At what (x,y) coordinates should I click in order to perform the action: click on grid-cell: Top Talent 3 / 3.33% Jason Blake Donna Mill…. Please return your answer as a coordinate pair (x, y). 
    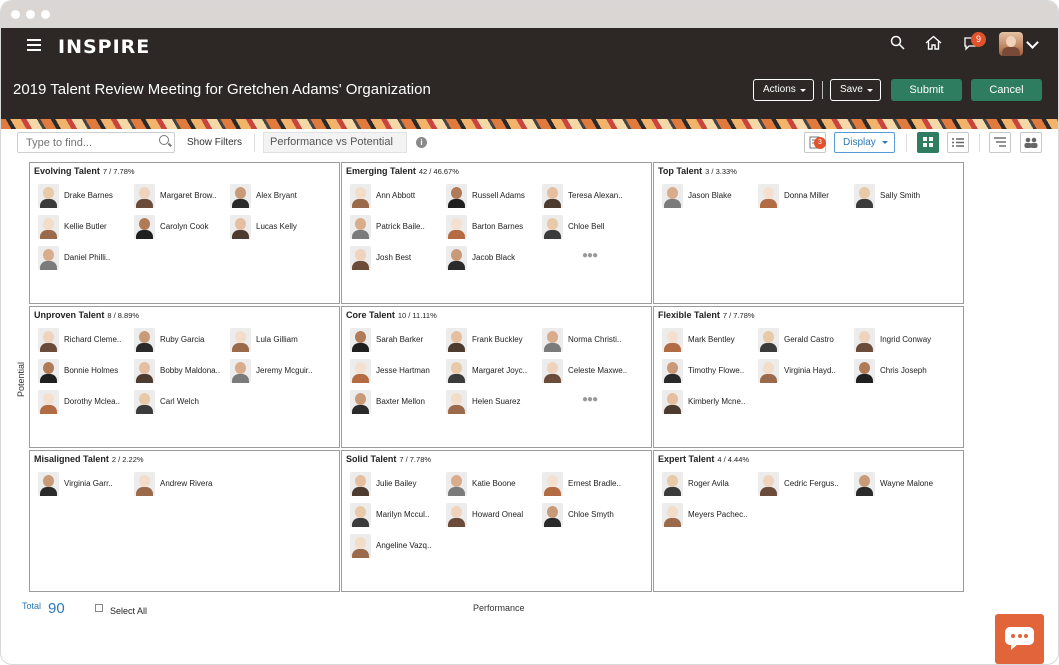
    Looking at the image, I should click on (808, 233).